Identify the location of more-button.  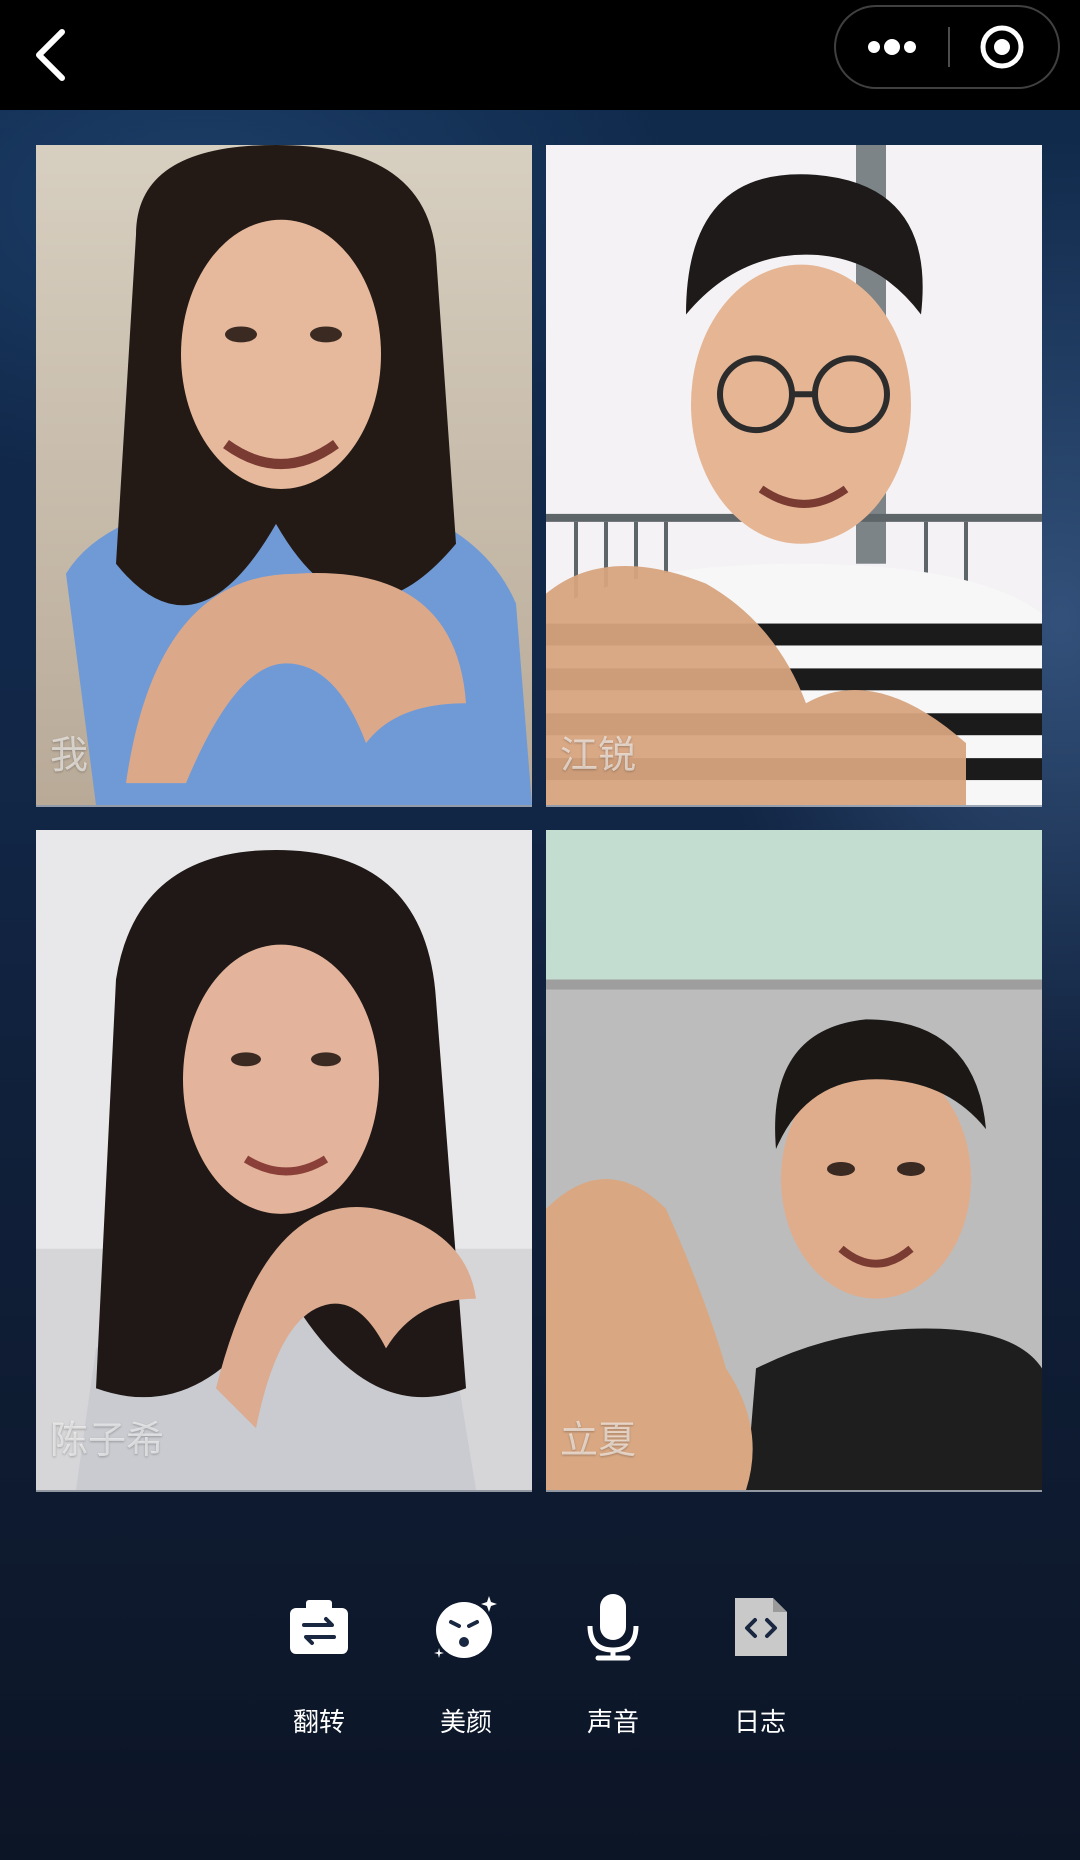
(892, 47).